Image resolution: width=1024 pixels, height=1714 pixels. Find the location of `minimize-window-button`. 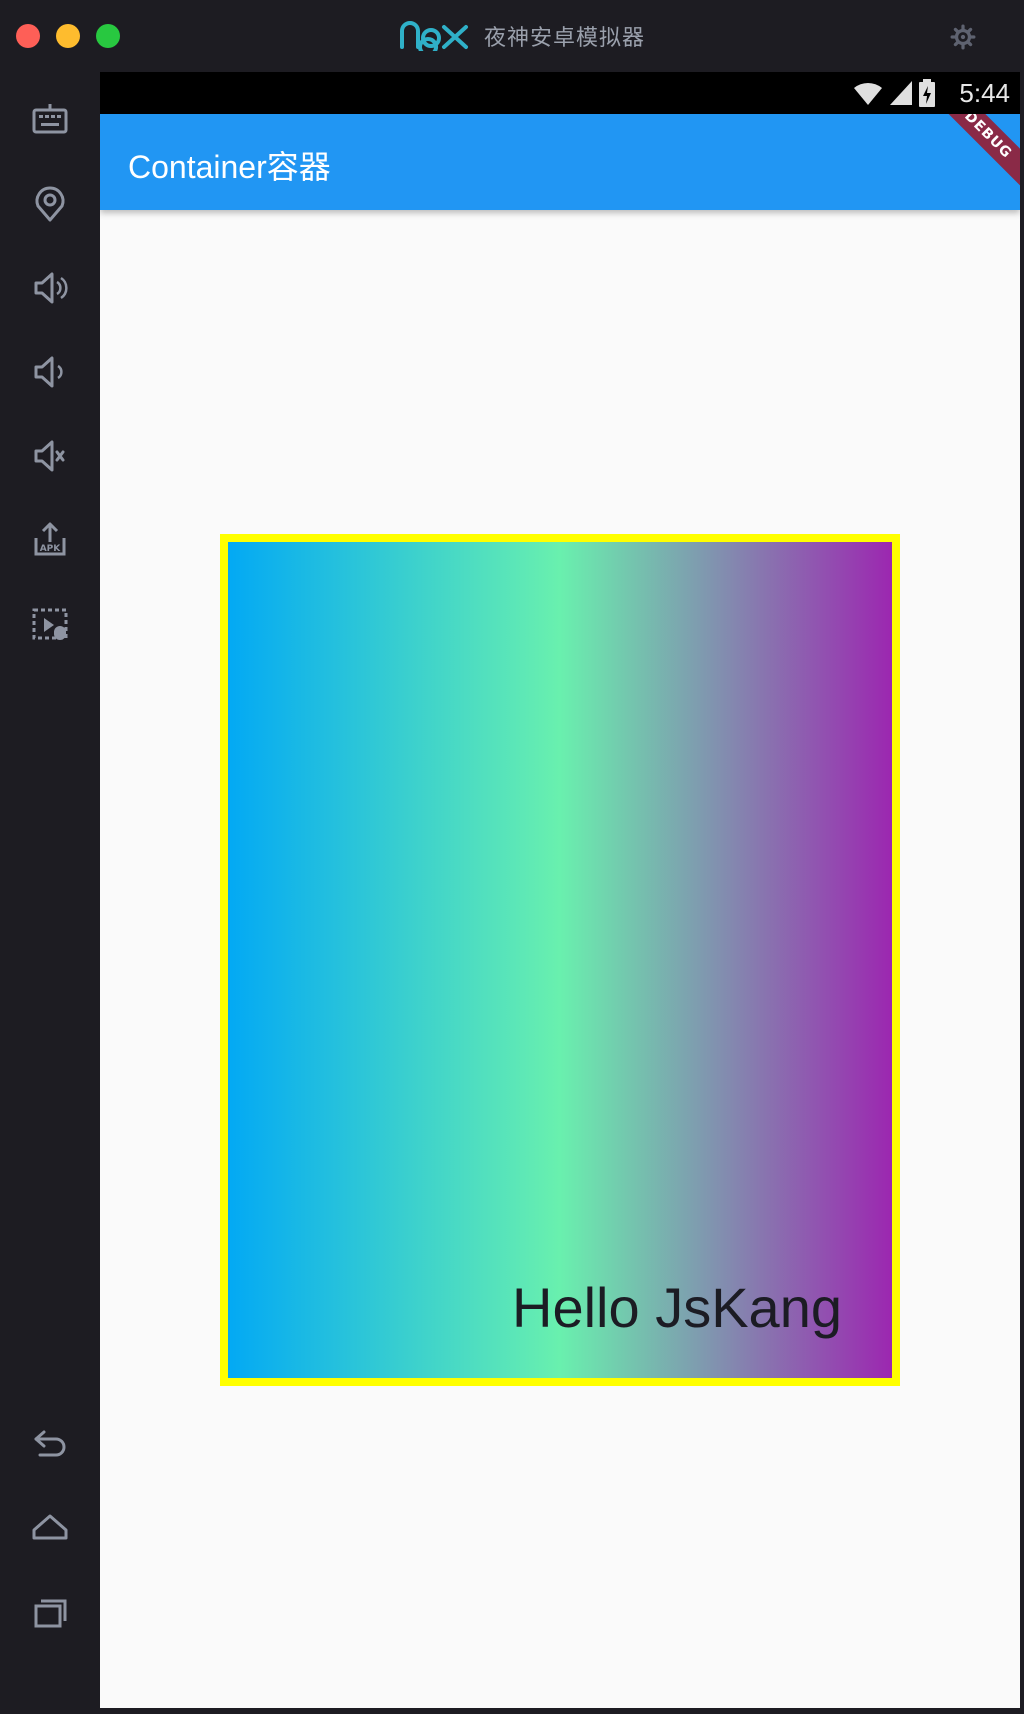

minimize-window-button is located at coordinates (68, 36).